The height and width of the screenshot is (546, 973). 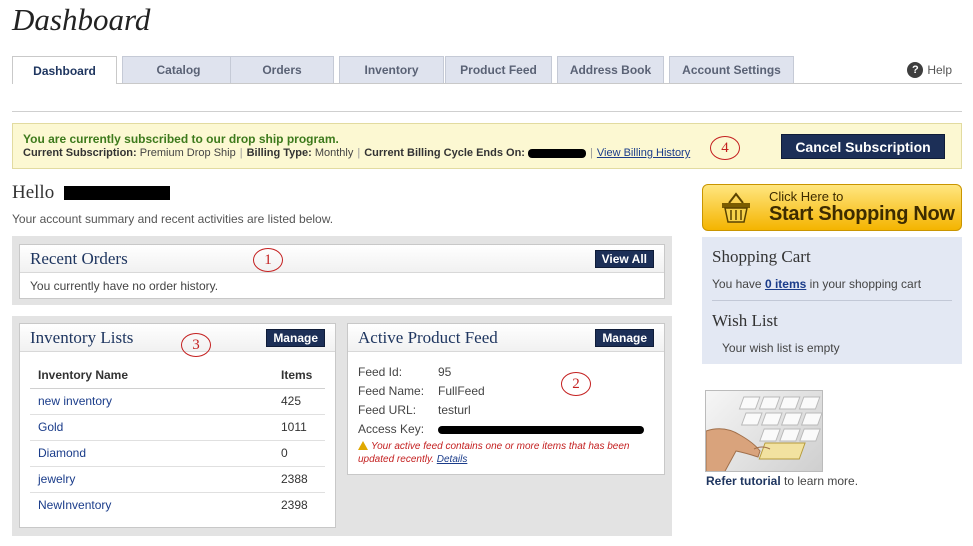 What do you see at coordinates (404, 372) in the screenshot?
I see `feed-id-row: Feed Id: 95` at bounding box center [404, 372].